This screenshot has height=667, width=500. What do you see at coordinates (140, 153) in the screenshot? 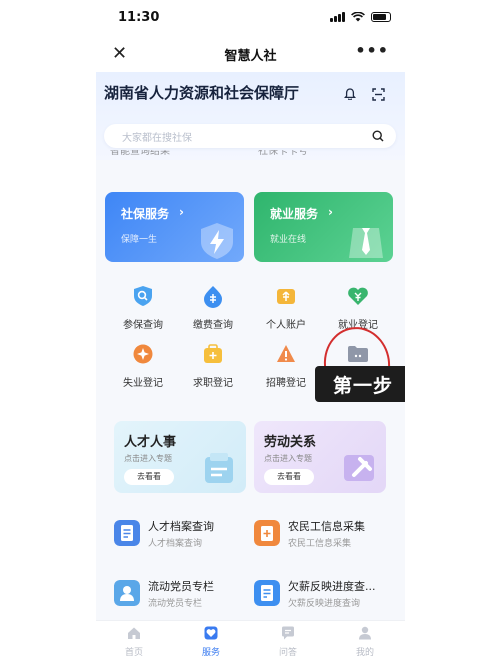
I see `scrolled-item-left: 智能查询结果` at bounding box center [140, 153].